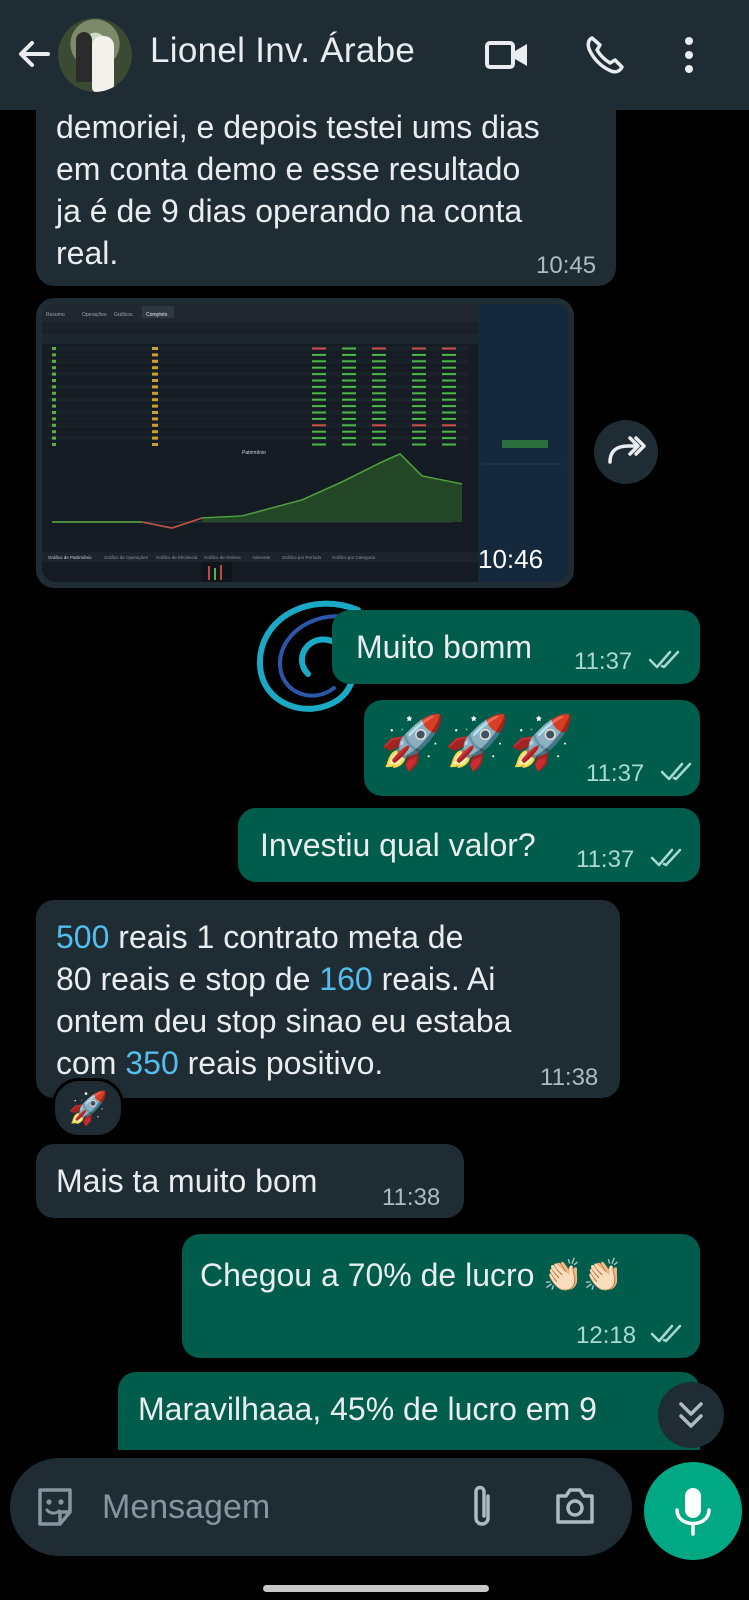 The width and height of the screenshot is (749, 1600). What do you see at coordinates (88, 1108) in the screenshot?
I see `message-reaction: 🚀` at bounding box center [88, 1108].